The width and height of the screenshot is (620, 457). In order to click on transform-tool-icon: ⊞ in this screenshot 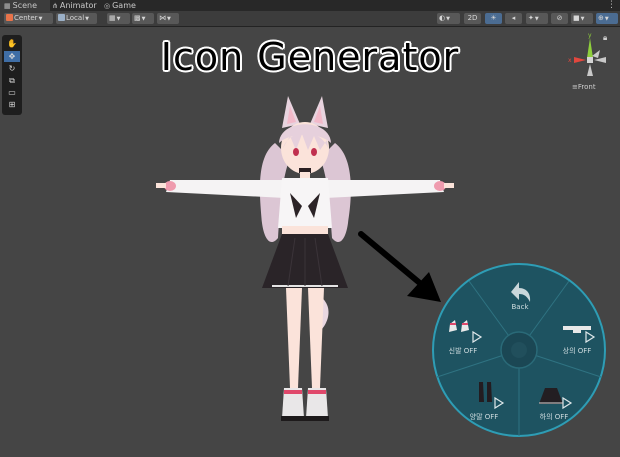, I will do `click(12, 104)`.